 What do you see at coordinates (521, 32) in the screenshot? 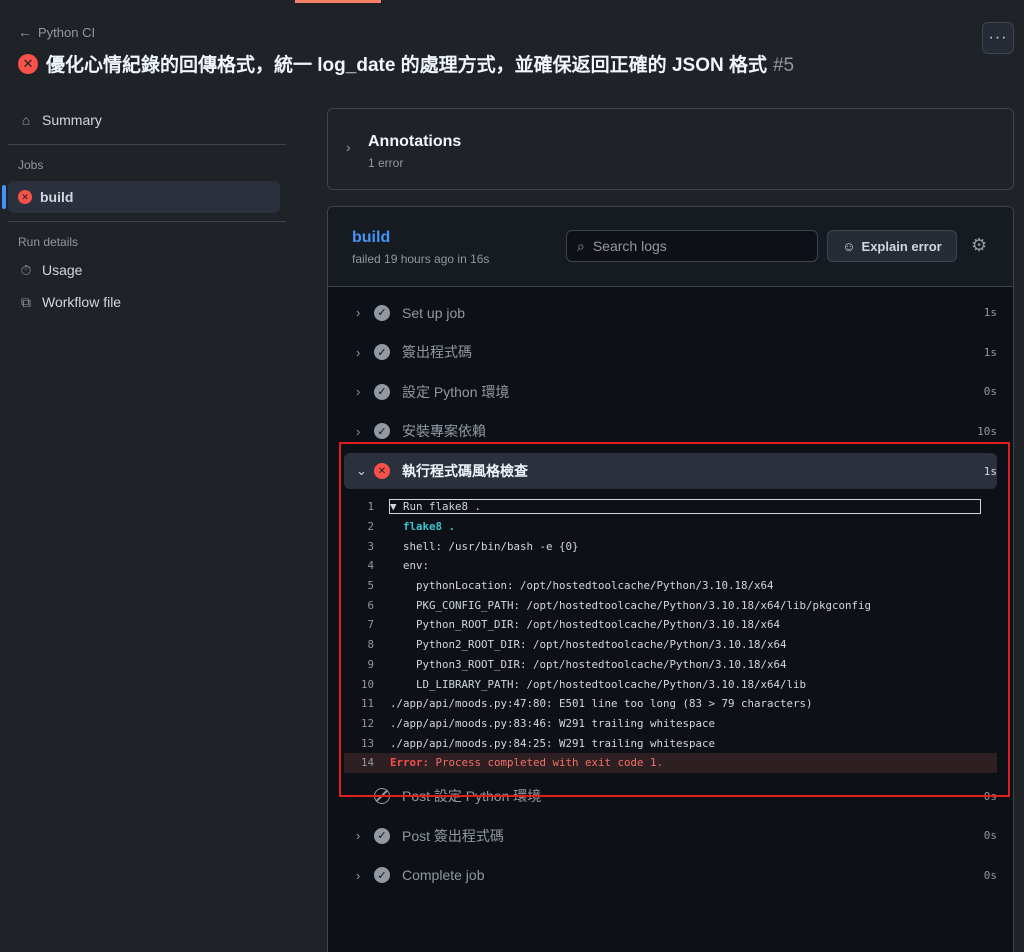
I see `back-link: ← Python CI` at bounding box center [521, 32].